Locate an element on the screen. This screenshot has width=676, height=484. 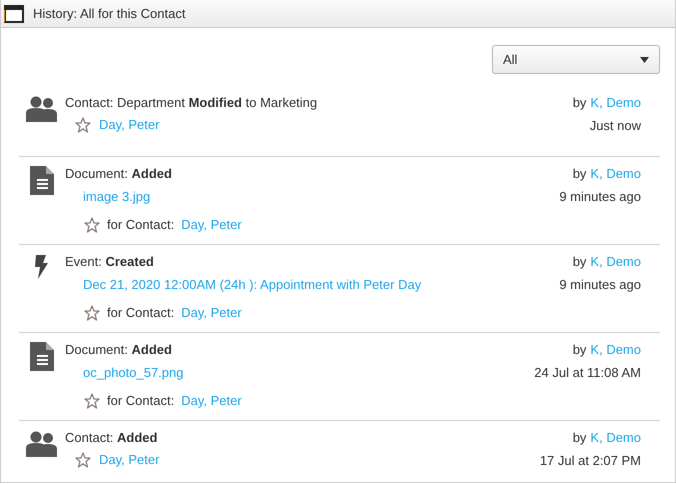
window-icon is located at coordinates (14, 13).